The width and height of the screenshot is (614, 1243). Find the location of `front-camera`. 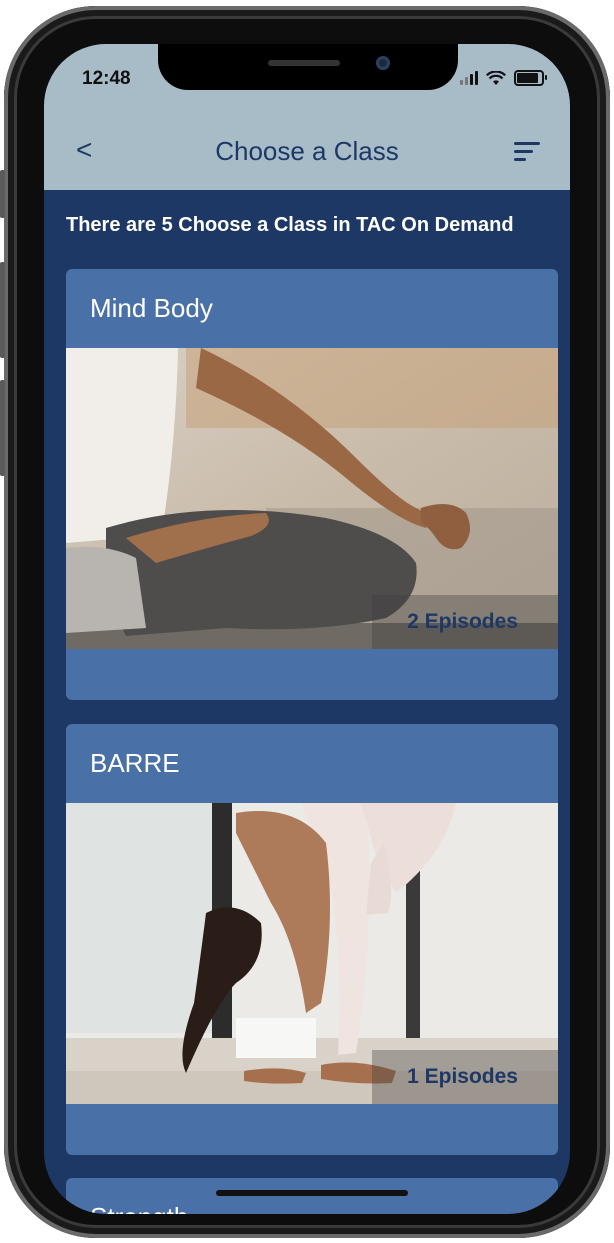

front-camera is located at coordinates (383, 63).